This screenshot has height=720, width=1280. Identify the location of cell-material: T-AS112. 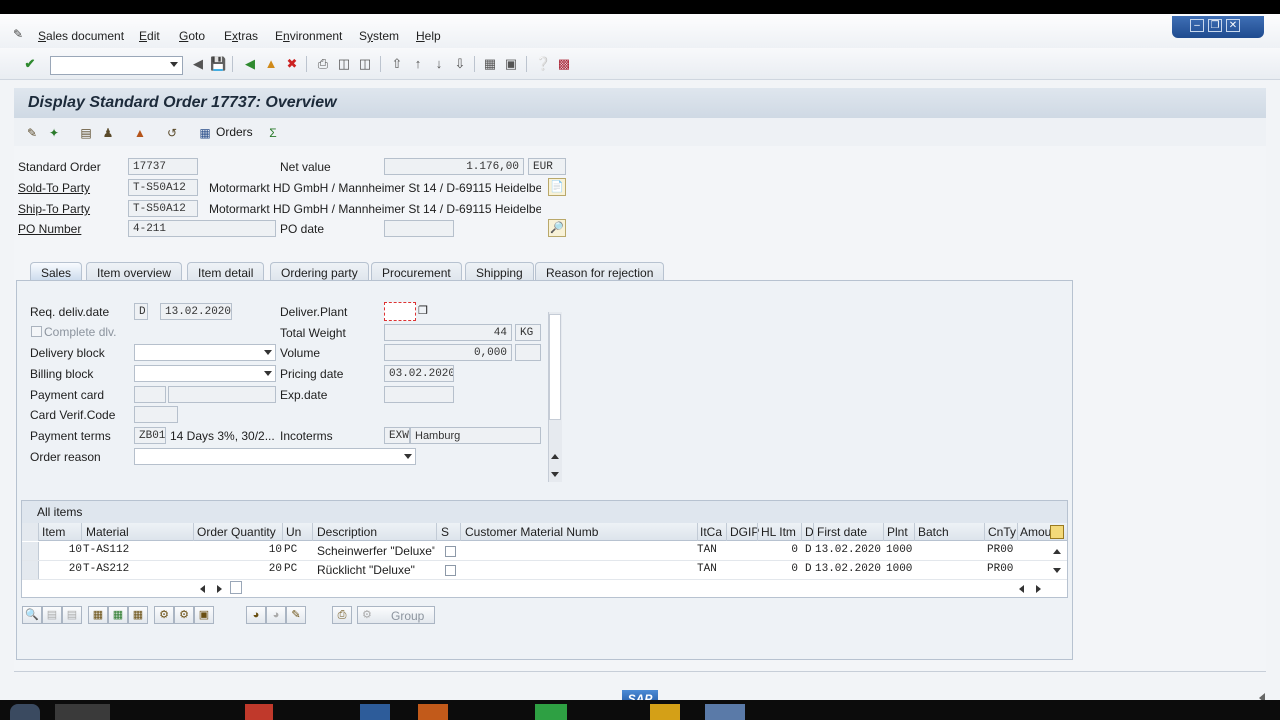
(106, 550).